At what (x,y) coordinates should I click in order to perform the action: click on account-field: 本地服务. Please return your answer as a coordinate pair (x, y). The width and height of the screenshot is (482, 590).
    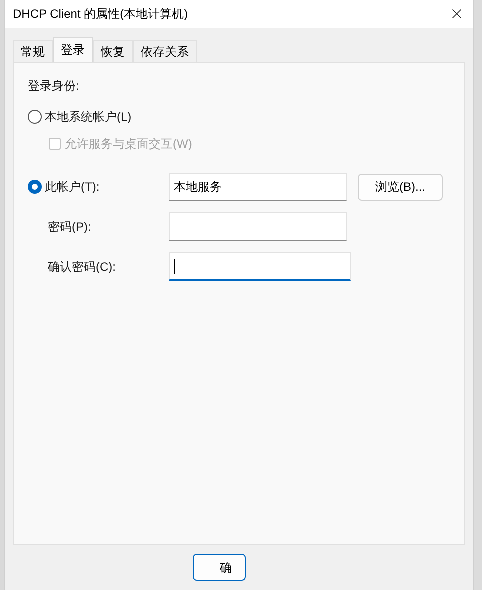
    Looking at the image, I should click on (258, 187).